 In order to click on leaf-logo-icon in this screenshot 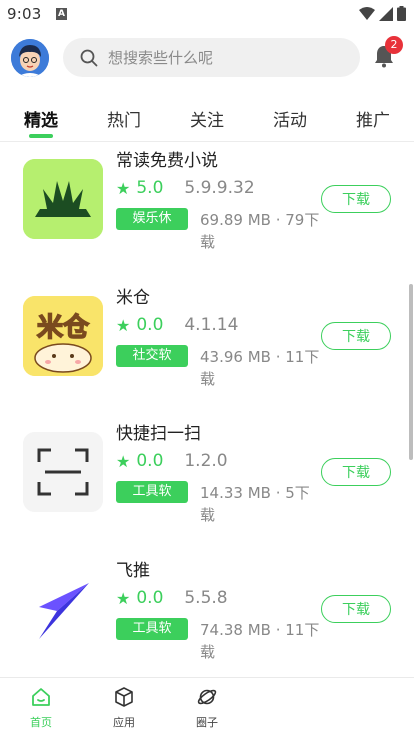, I will do `click(63, 199)`.